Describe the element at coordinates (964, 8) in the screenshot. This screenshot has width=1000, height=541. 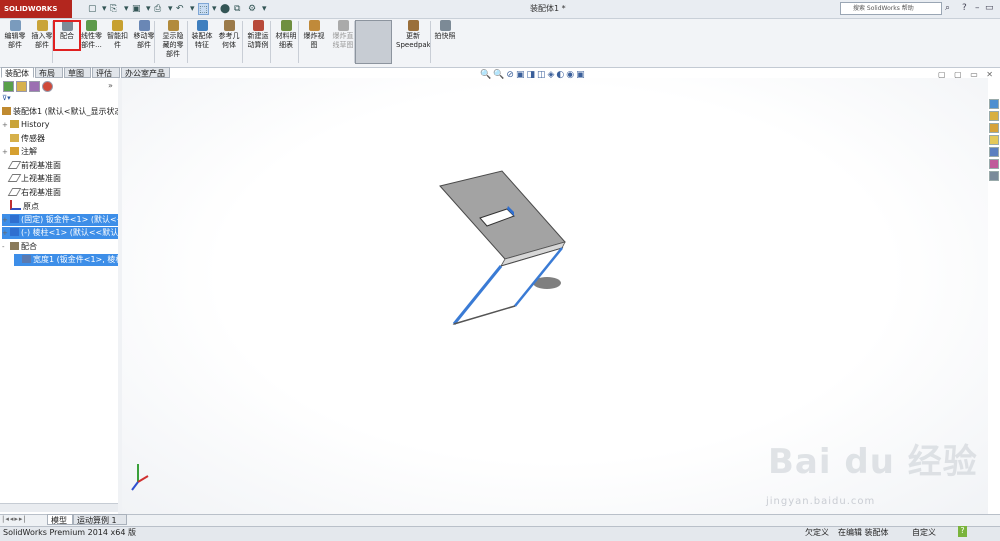
I see `help-icon: ?` at that location.